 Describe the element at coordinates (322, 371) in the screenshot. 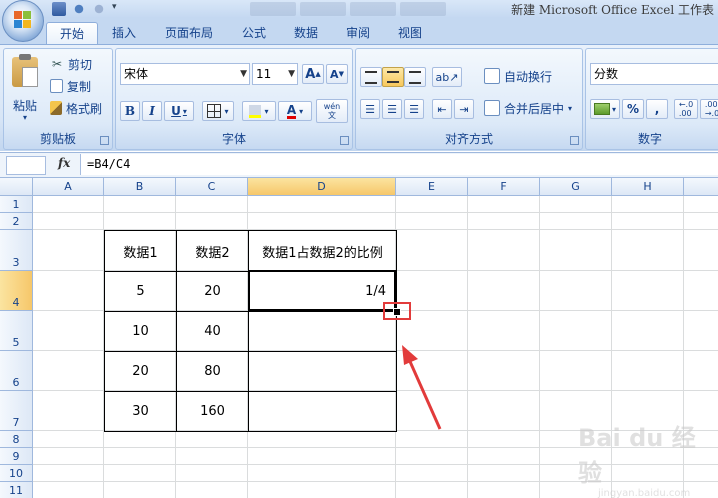

I see `cell-d6` at that location.